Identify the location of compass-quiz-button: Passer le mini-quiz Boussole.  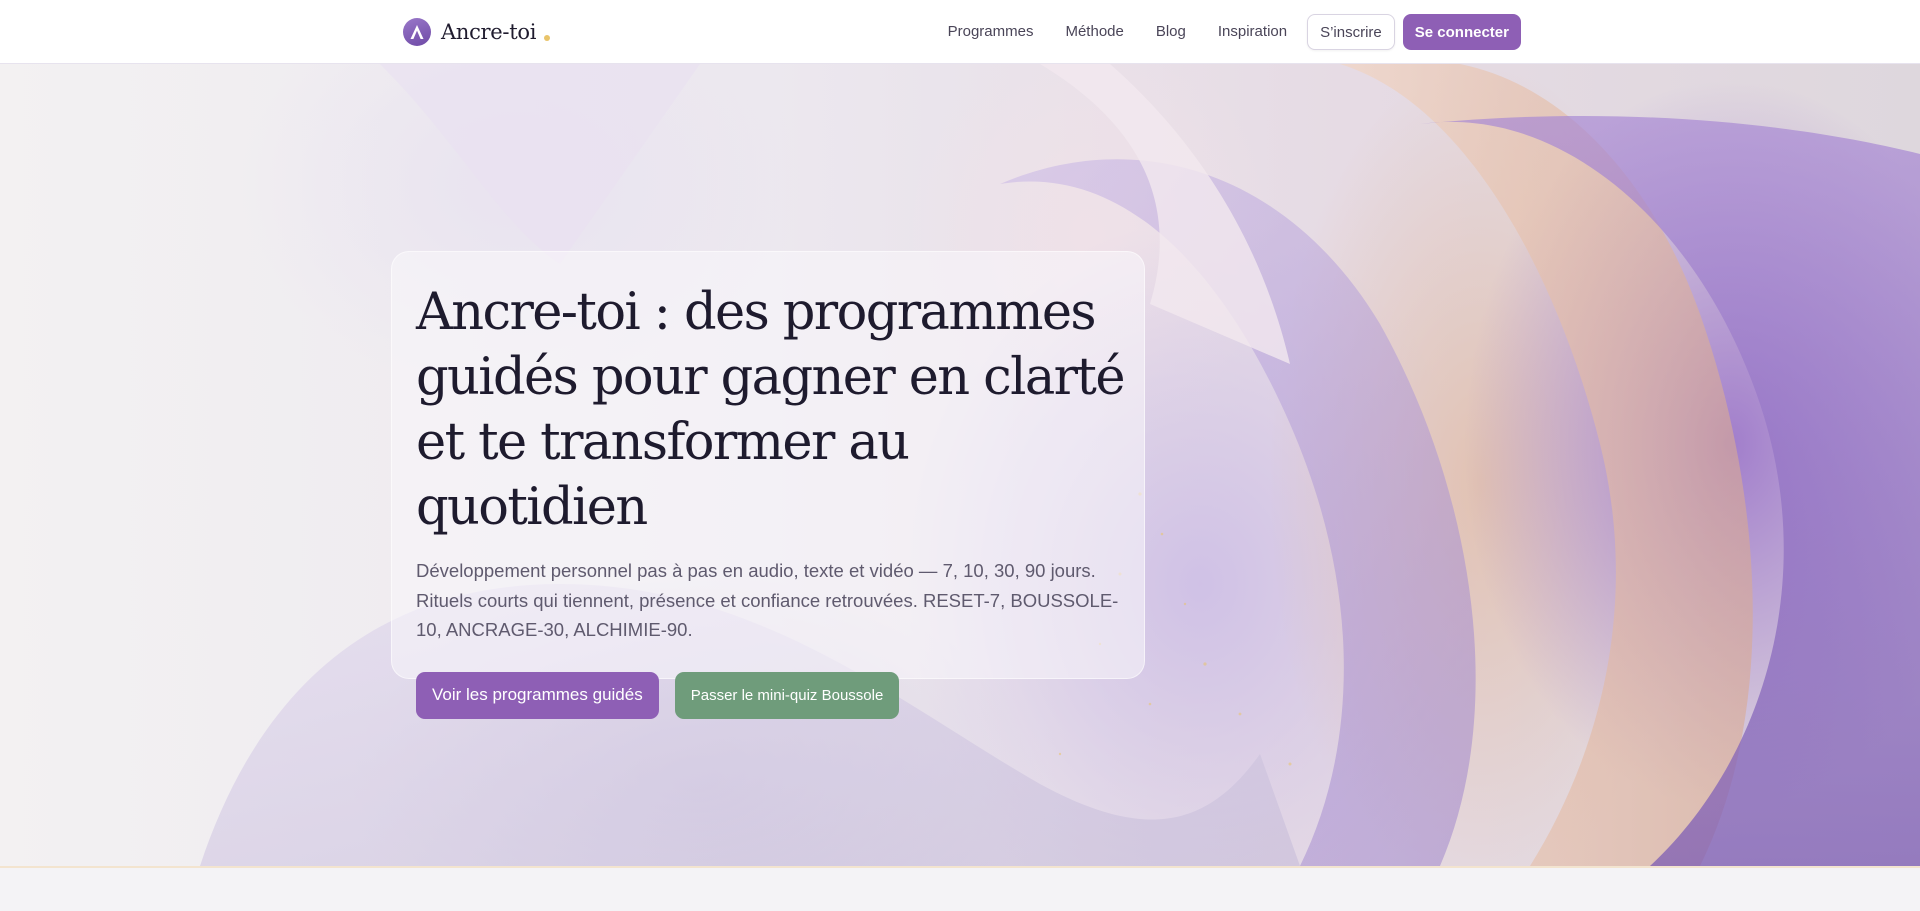
(787, 695).